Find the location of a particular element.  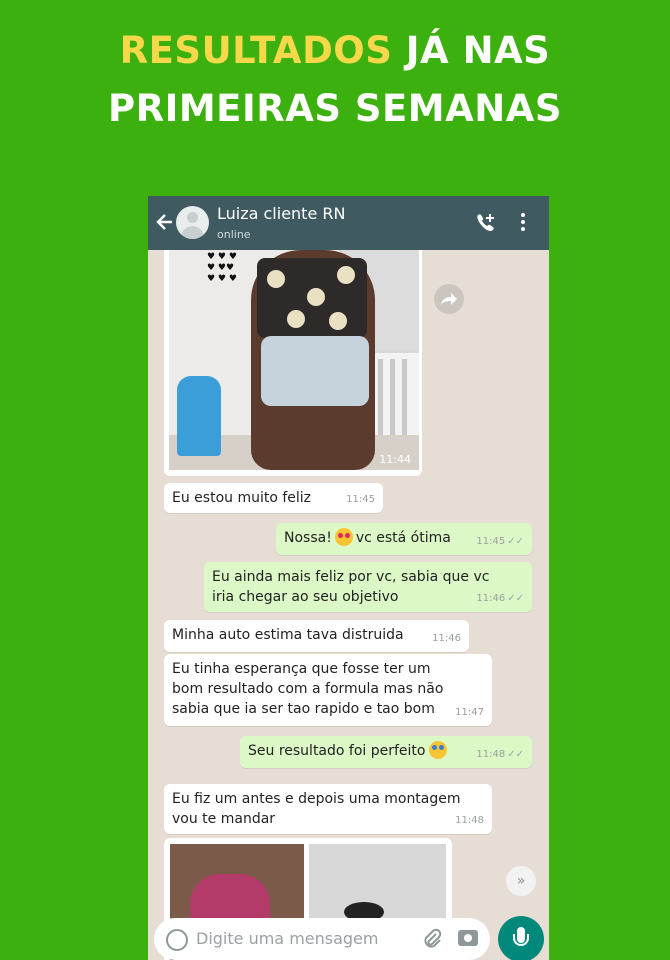

headline-line-1: RESULTADOS JÁ NAS is located at coordinates (335, 51).